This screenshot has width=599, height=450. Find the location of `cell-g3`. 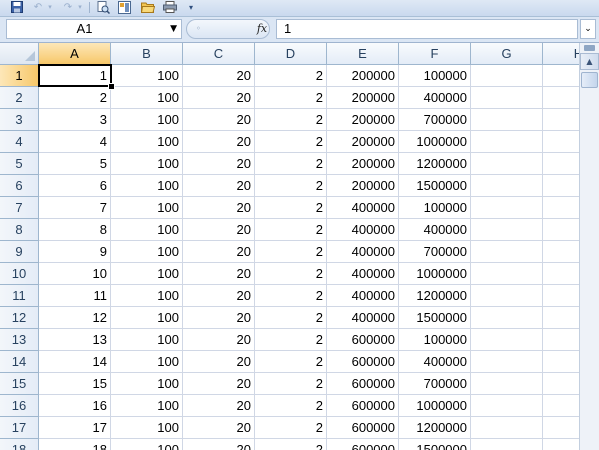

cell-g3 is located at coordinates (507, 120).